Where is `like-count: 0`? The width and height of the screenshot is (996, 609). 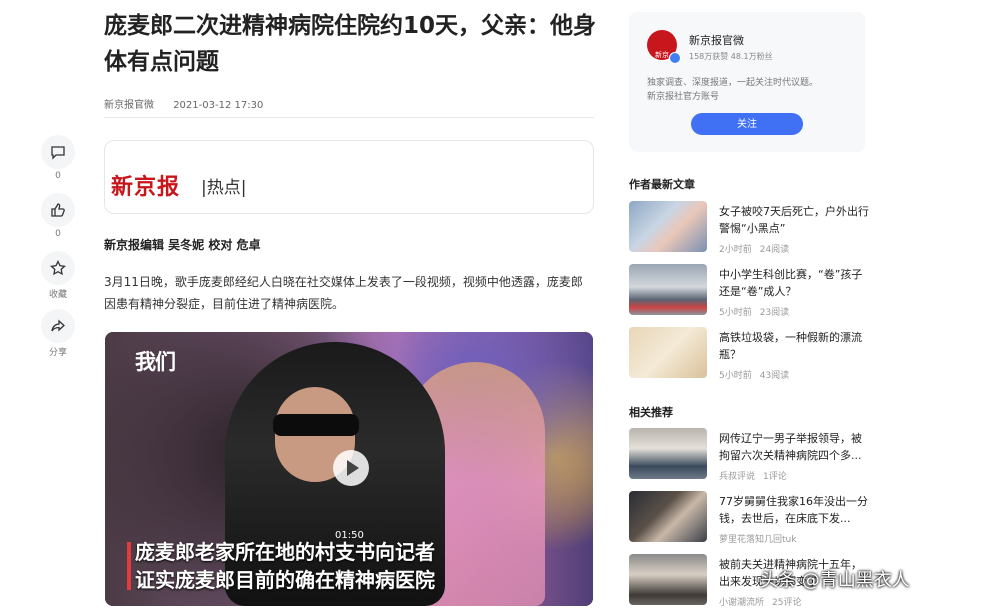 like-count: 0 is located at coordinates (58, 234).